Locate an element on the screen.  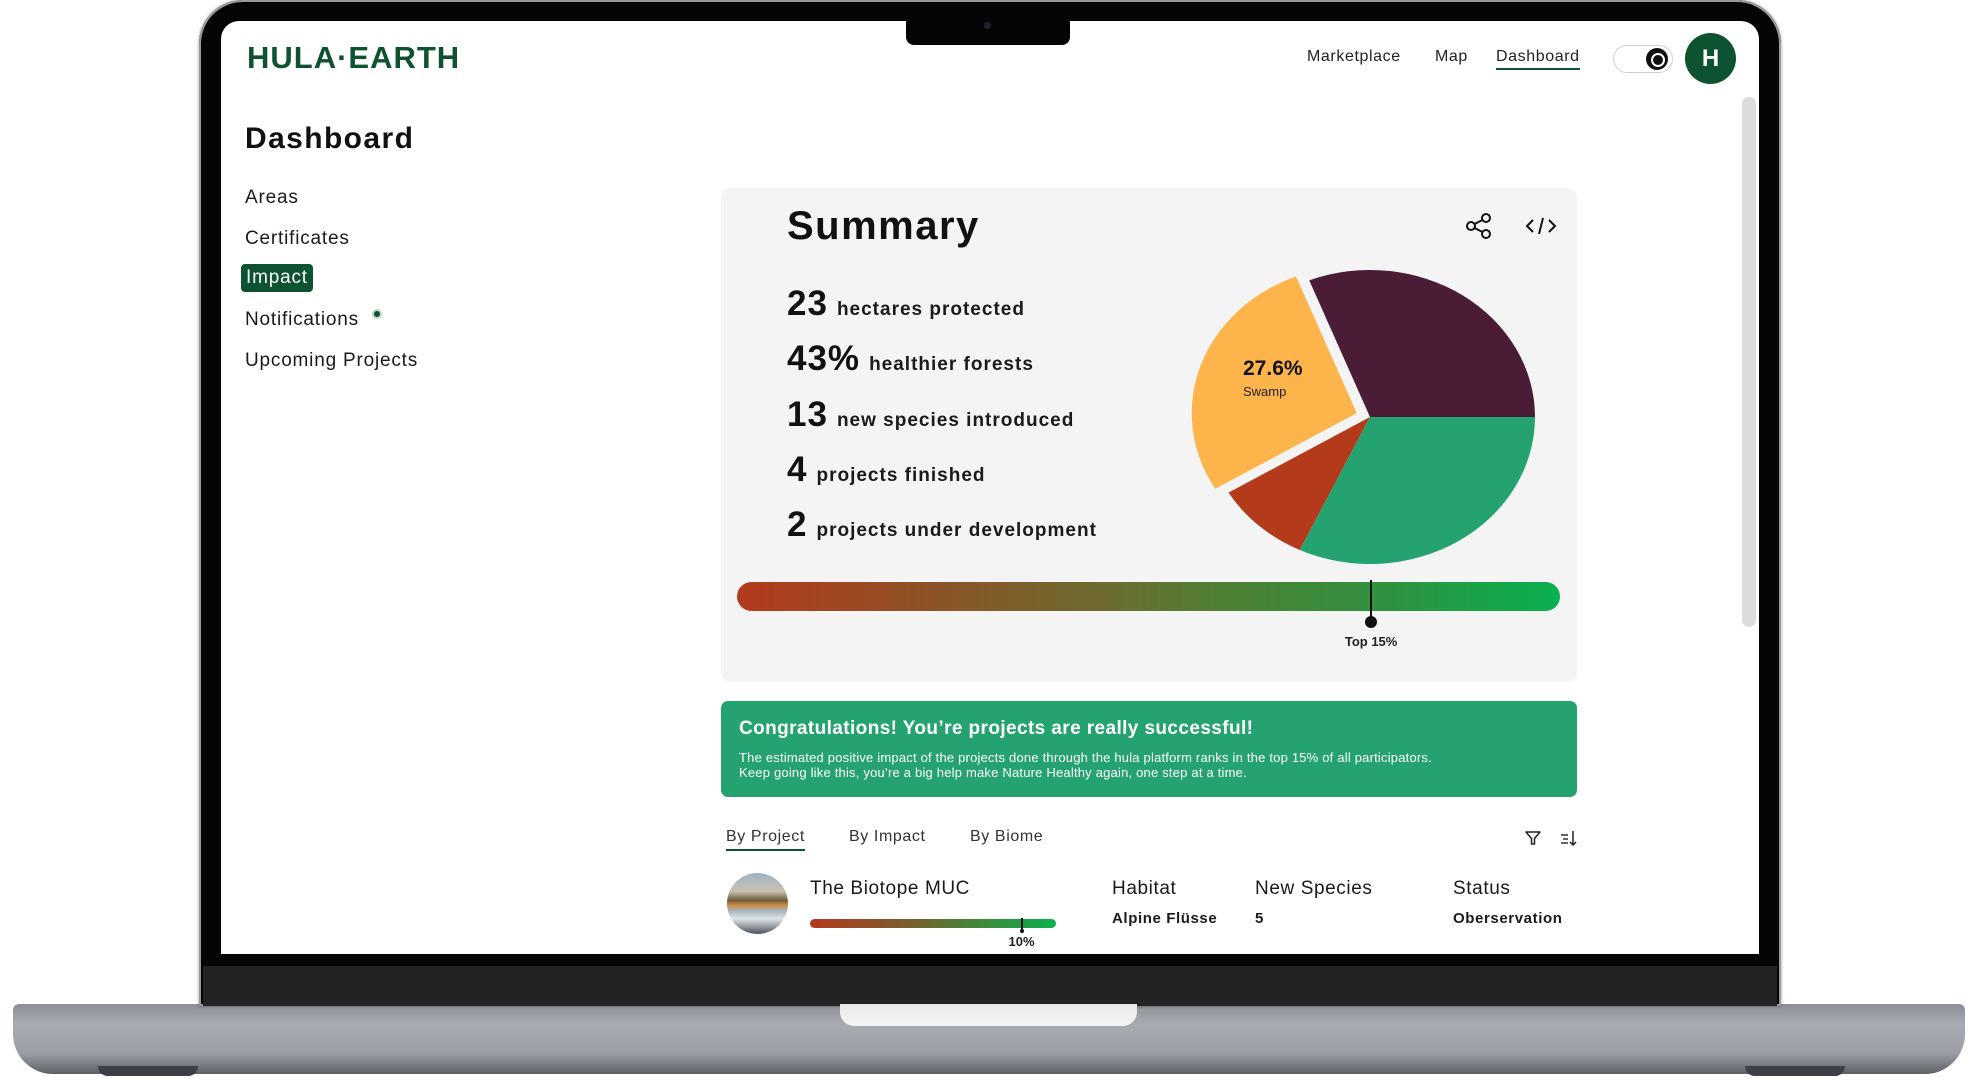
stat-value: 13 is located at coordinates (807, 414).